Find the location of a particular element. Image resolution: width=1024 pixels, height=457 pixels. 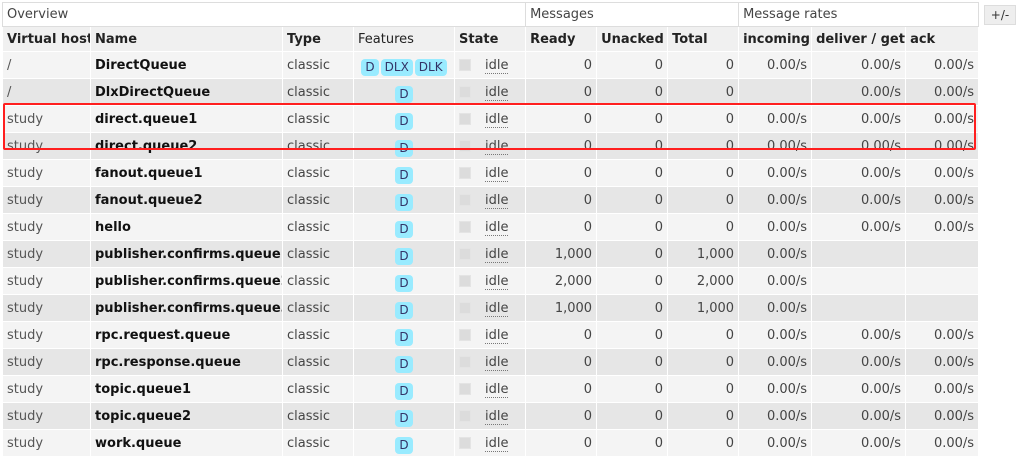

col-ready: Ready is located at coordinates (561, 39).